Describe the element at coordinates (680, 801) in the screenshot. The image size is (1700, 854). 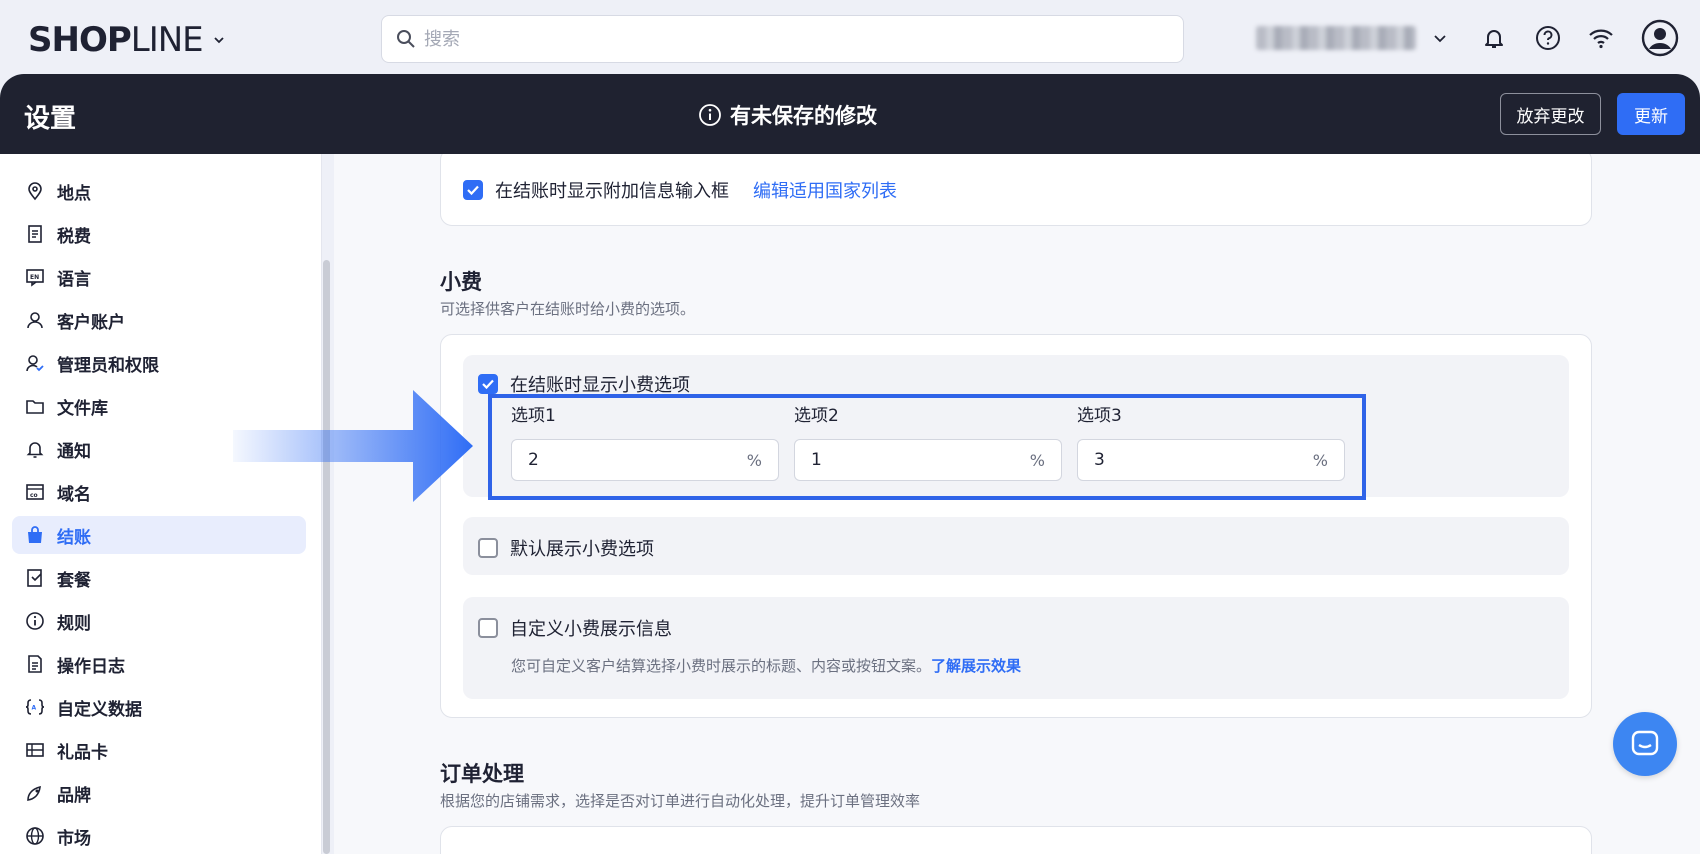
I see `orders-section-desc: 根据您的店铺需求，选择是否对订单进行自动化处理，提升订单管理效率` at that location.